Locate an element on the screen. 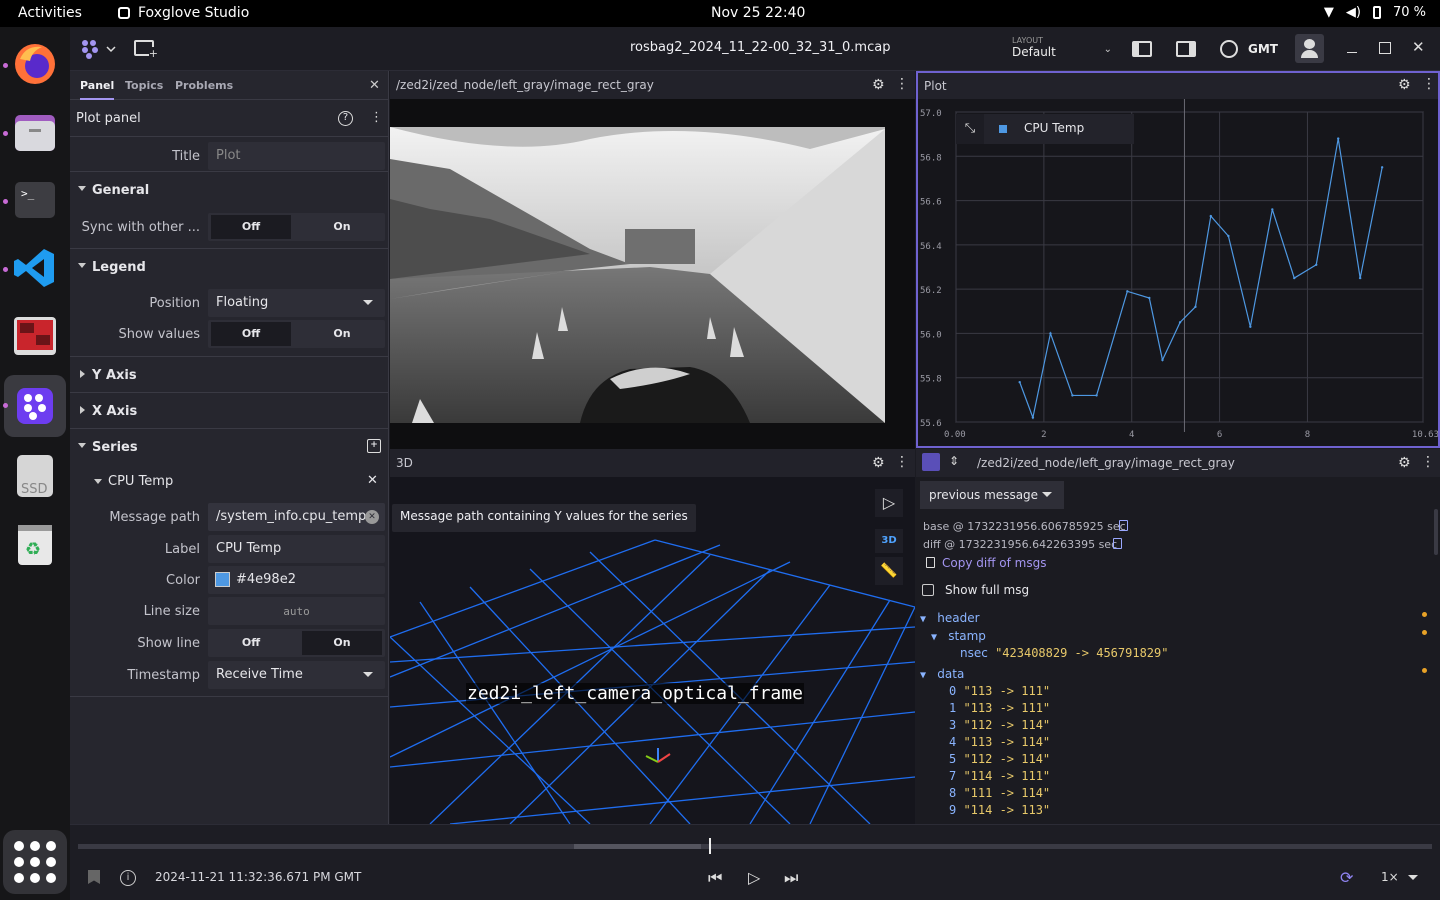  y-tick-label: 57.0 is located at coordinates (931, 114).